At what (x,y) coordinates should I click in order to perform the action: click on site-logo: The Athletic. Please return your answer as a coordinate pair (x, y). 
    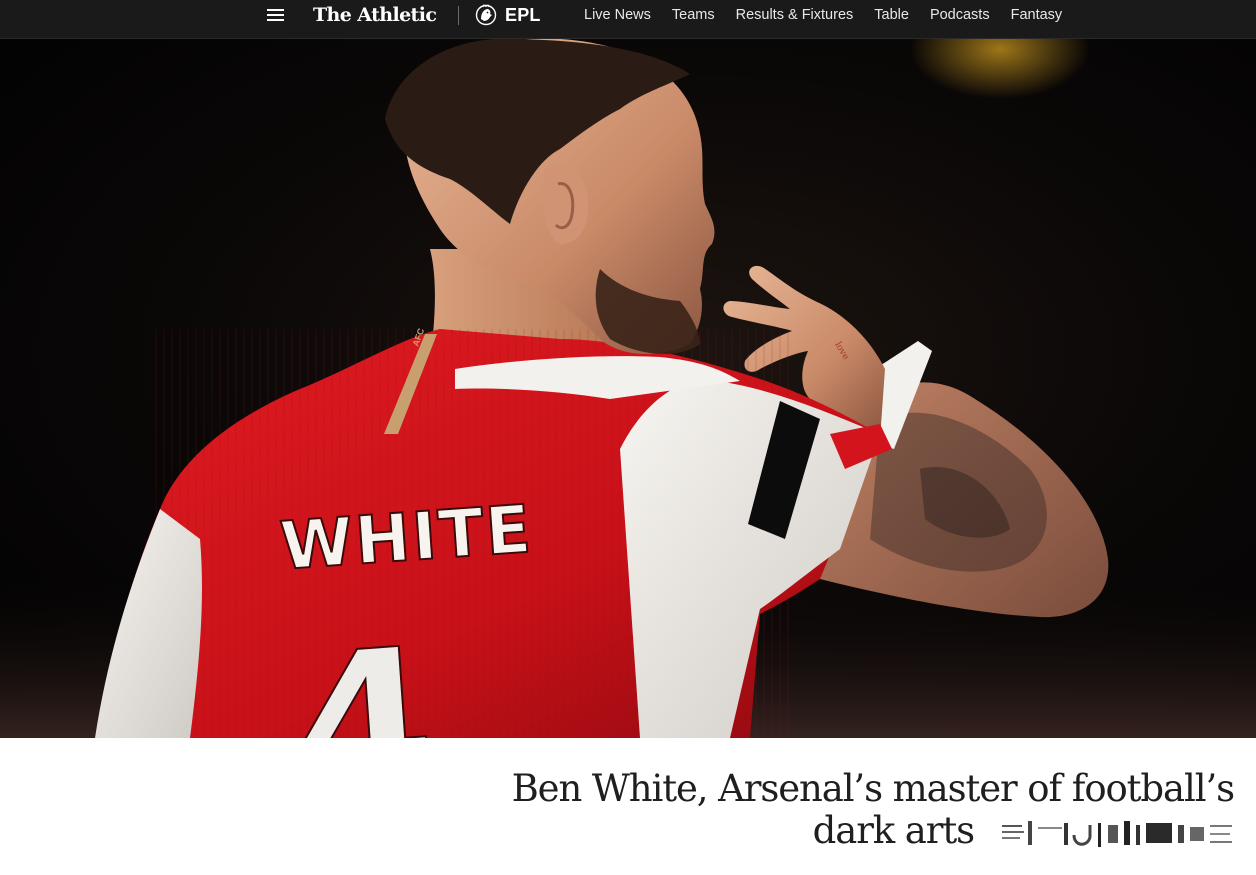
    Looking at the image, I should click on (375, 15).